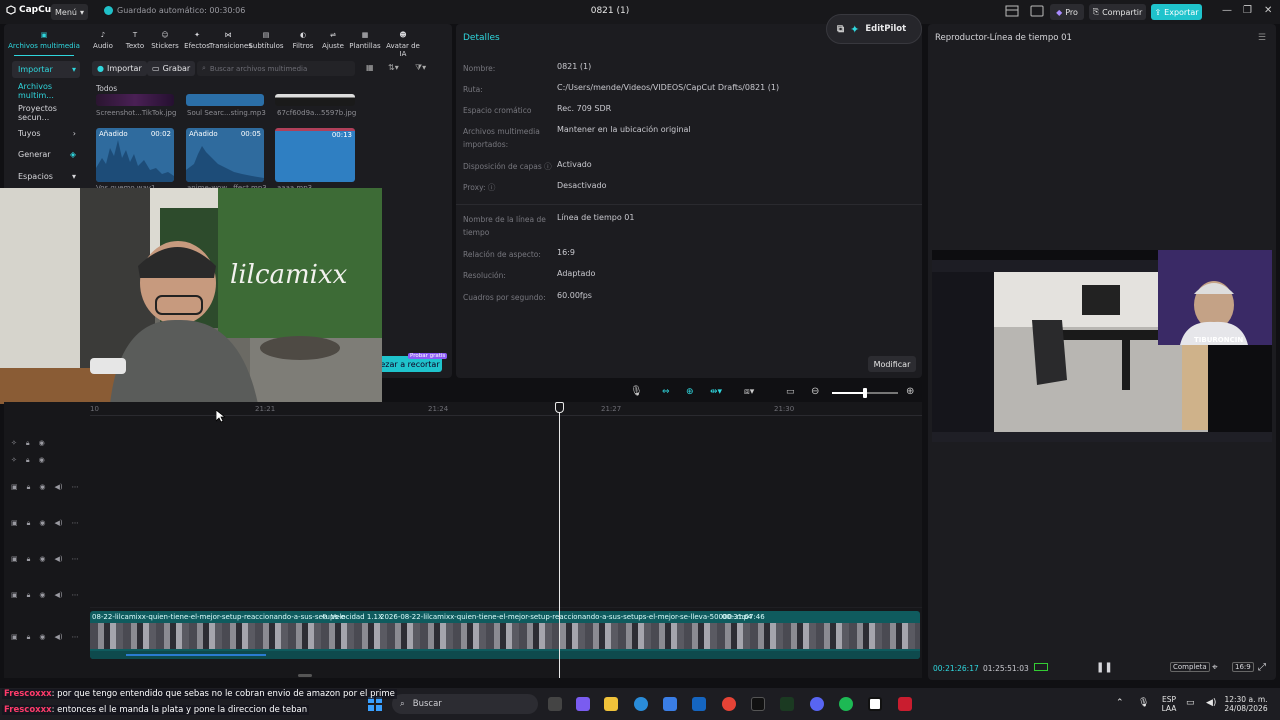 The image size is (1280, 720). I want to click on task-view-icon, so click(555, 704).